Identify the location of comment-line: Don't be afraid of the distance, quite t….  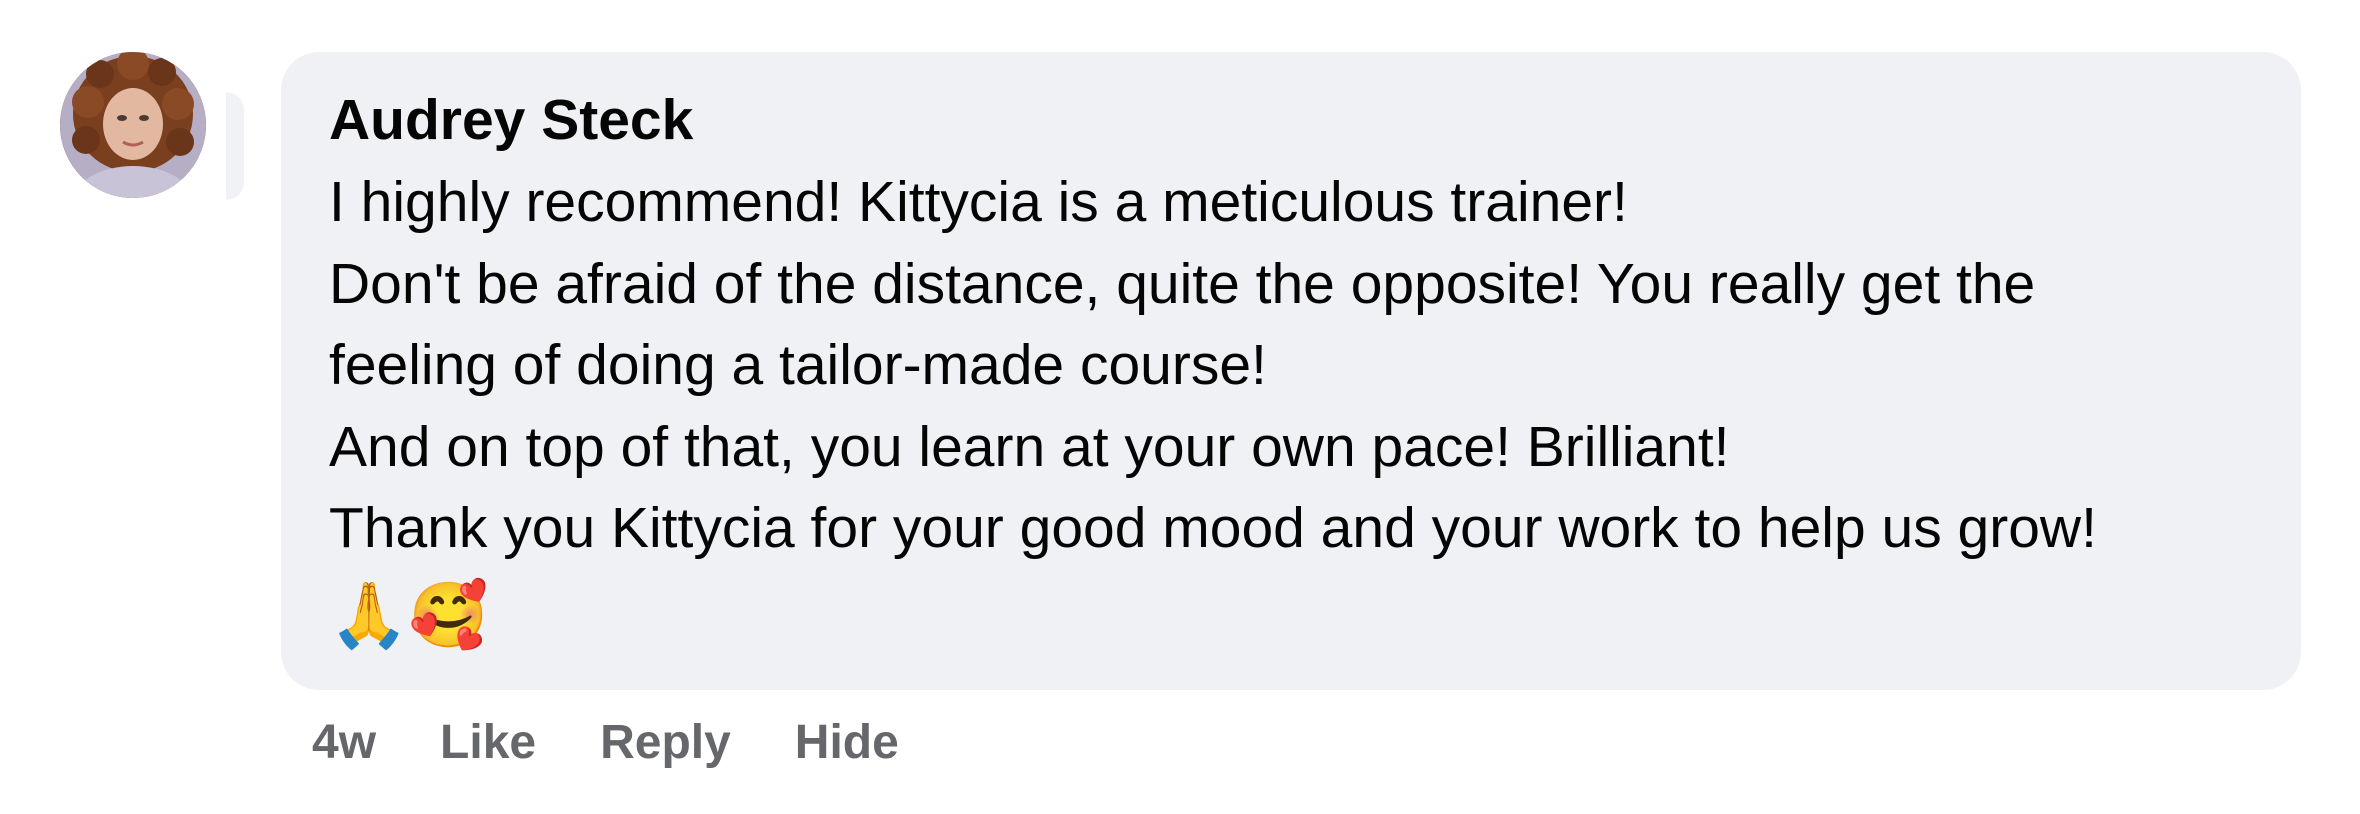
(1182, 283).